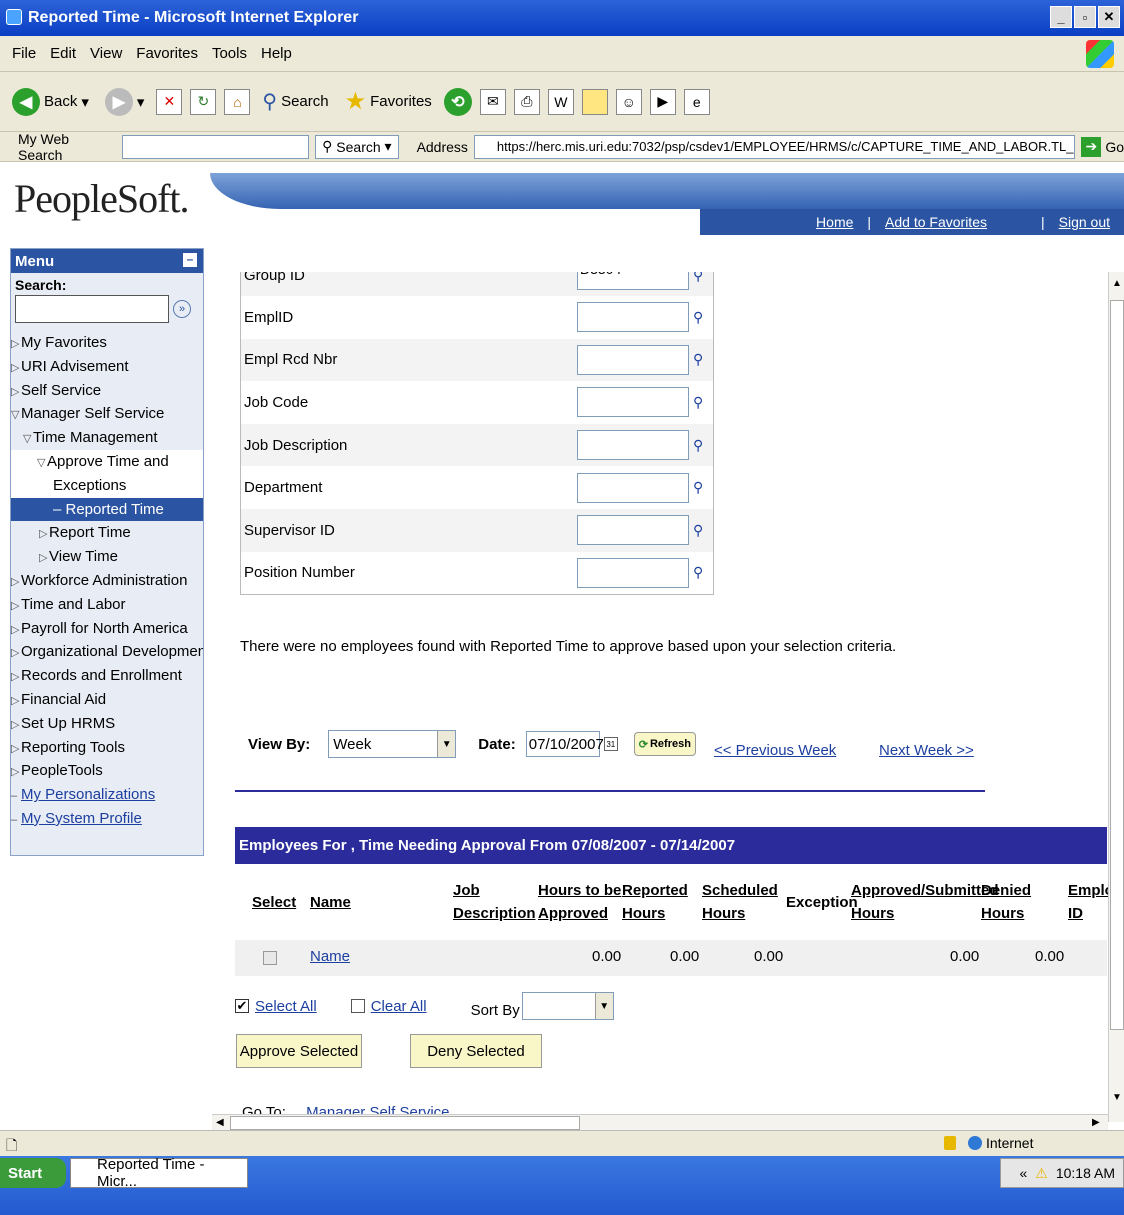  Describe the element at coordinates (573, 914) in the screenshot. I see `col-hours-tba-2: Approved` at that location.